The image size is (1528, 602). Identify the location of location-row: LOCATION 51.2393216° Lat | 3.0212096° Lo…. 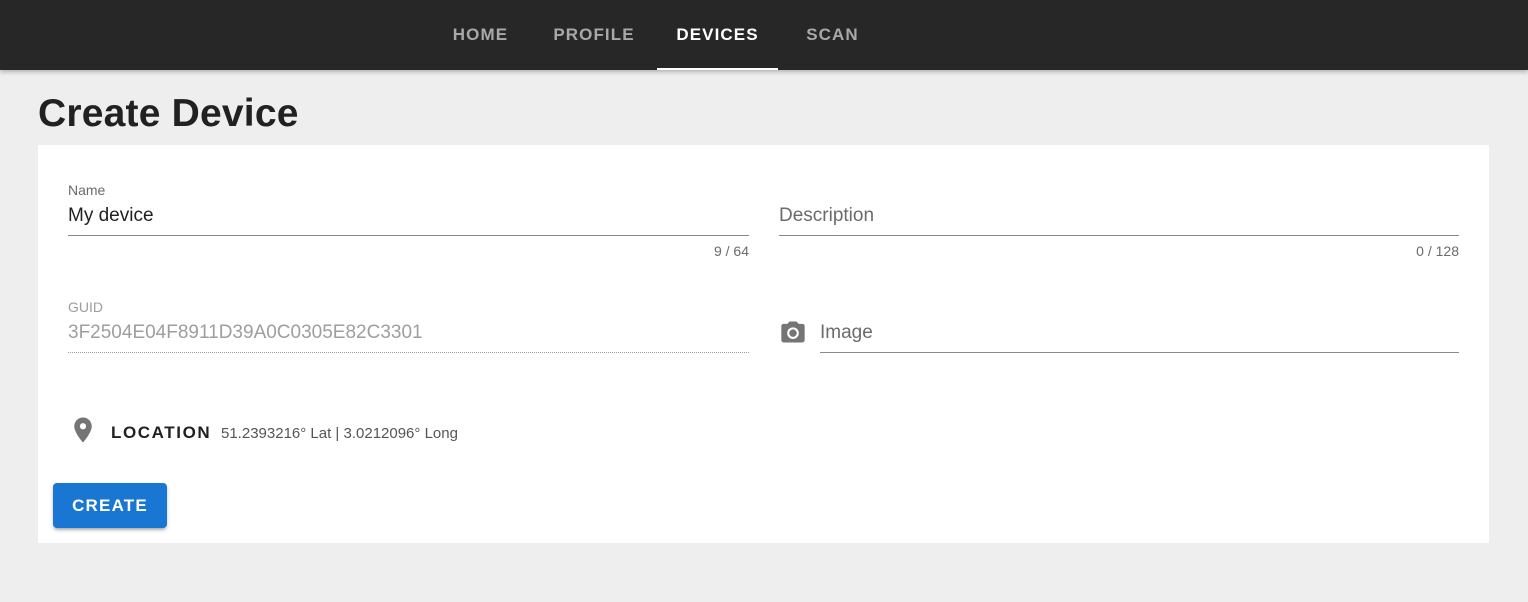
(418, 431).